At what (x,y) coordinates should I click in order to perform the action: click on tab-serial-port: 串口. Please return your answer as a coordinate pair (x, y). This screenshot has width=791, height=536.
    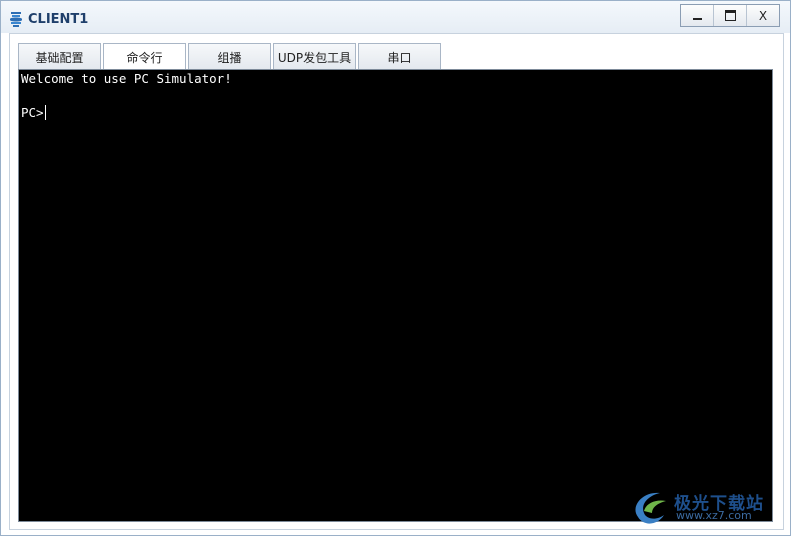
    Looking at the image, I should click on (399, 56).